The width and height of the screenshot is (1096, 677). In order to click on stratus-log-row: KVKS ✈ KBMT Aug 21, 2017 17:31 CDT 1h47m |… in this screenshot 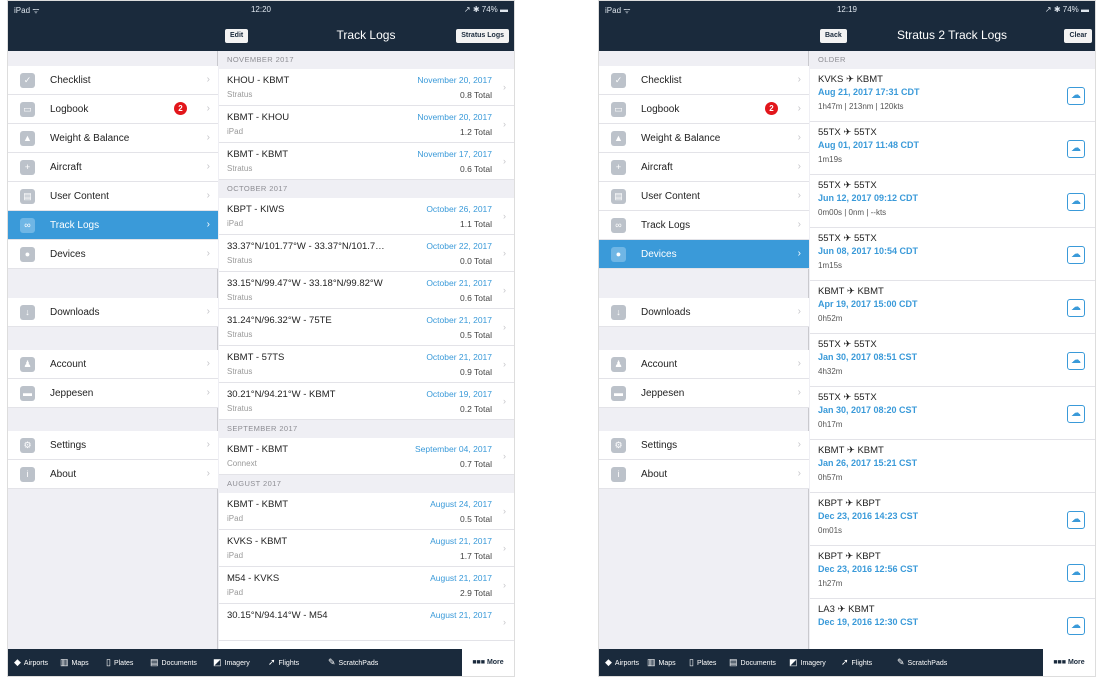, I will do `click(952, 95)`.